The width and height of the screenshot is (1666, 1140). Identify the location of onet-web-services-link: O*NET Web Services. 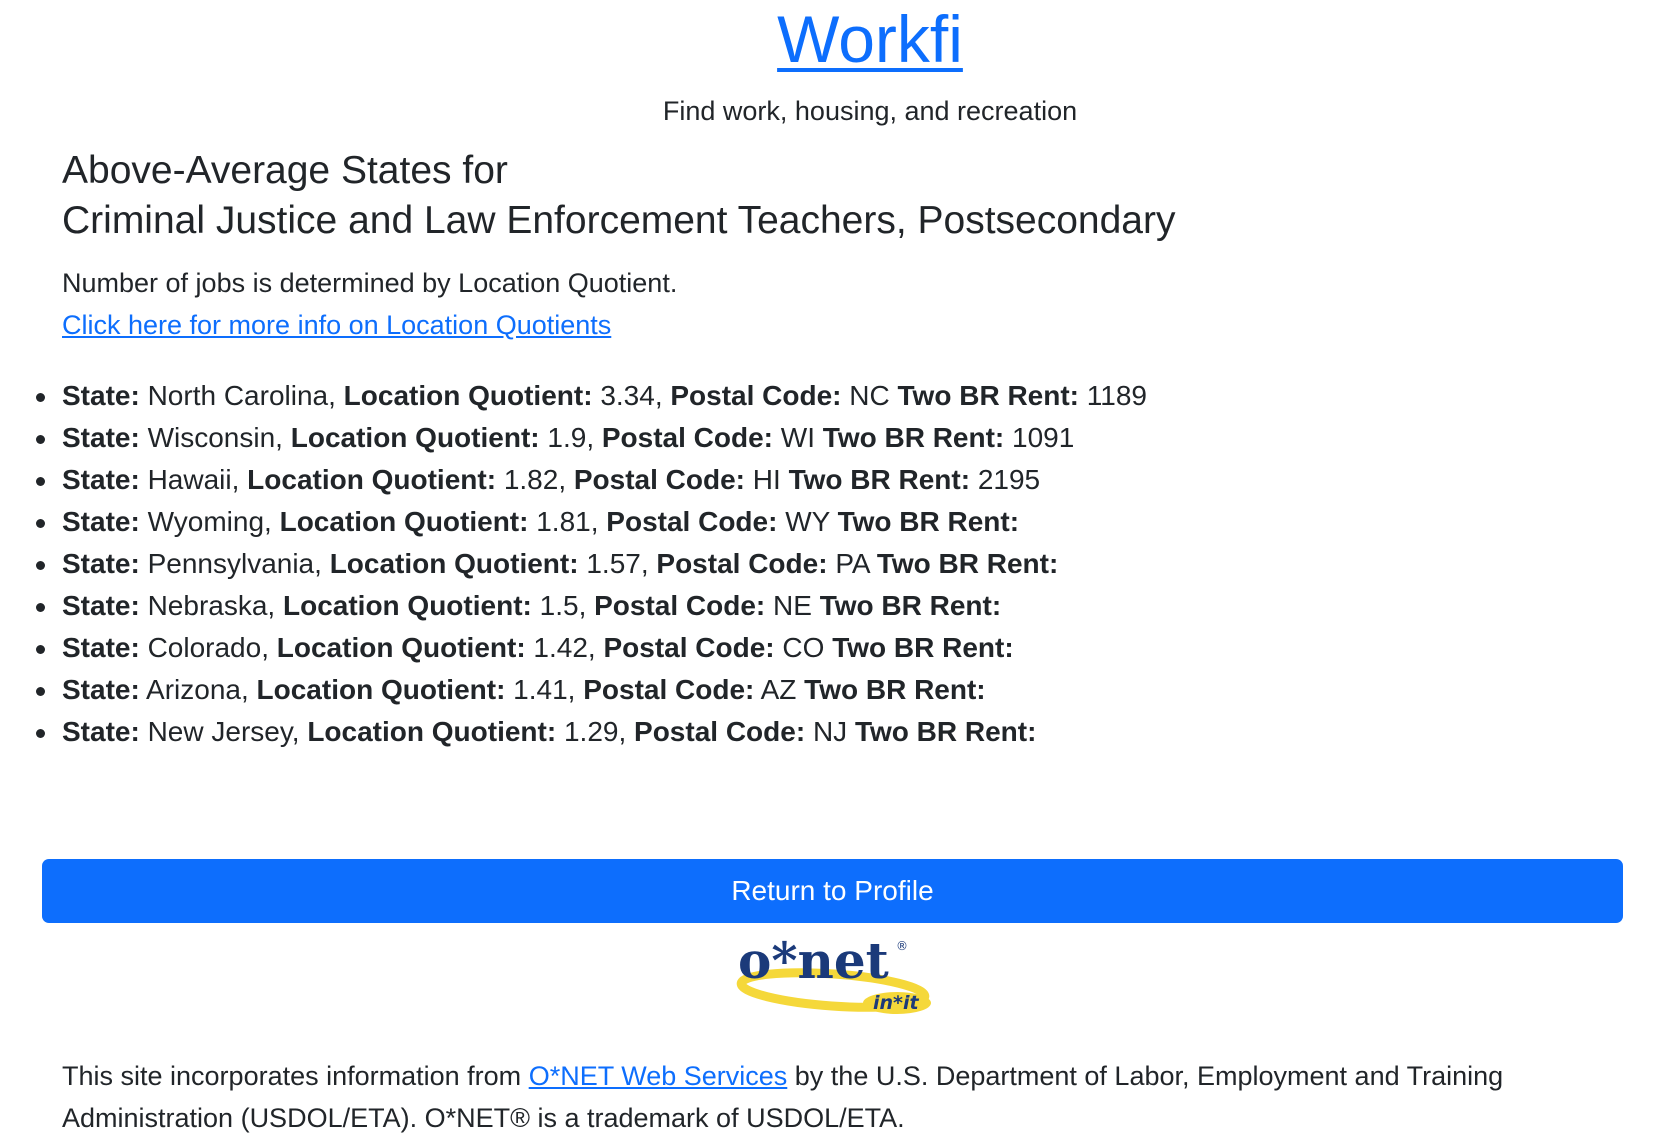
(658, 1076).